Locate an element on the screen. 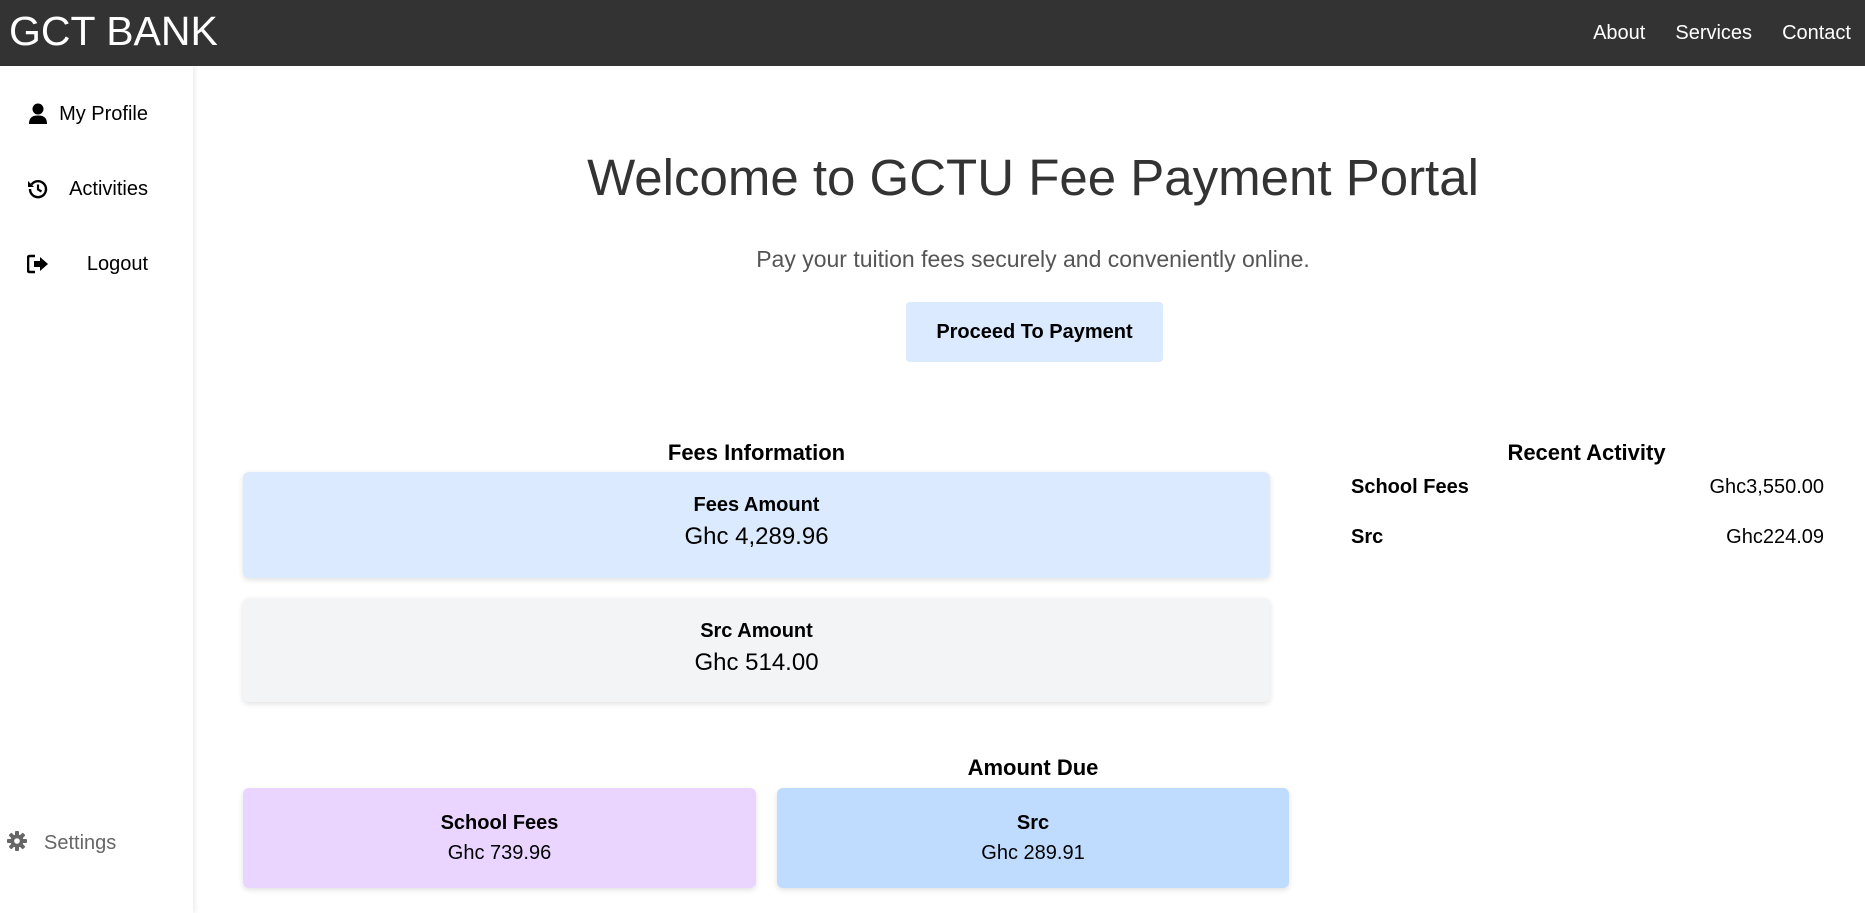  history-icon is located at coordinates (38, 189).